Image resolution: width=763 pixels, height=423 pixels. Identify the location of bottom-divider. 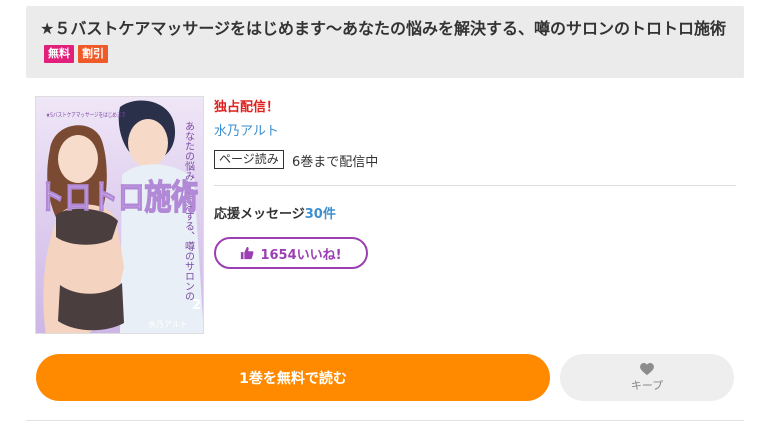
(385, 420).